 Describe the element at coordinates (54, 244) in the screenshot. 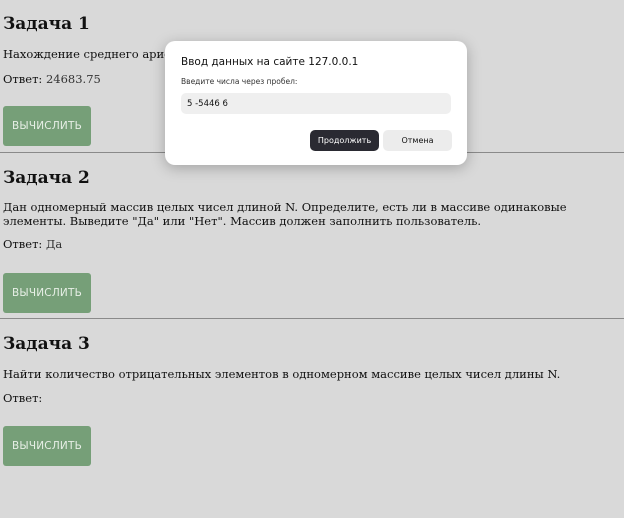

I see `task-2-answer-value: Да` at that location.